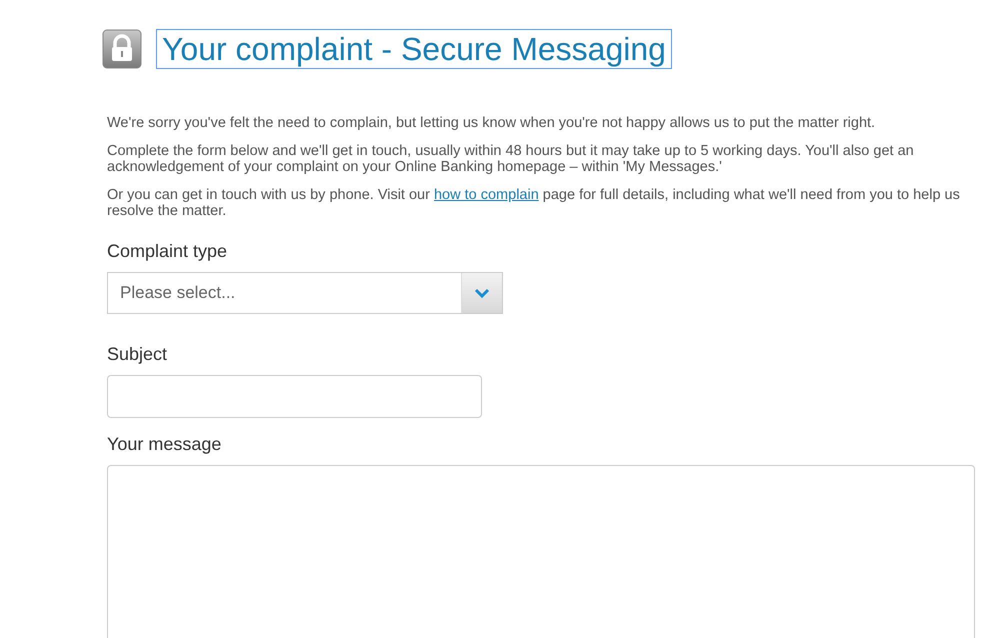 Image resolution: width=984 pixels, height=638 pixels. What do you see at coordinates (294, 396) in the screenshot?
I see `subject-input` at bounding box center [294, 396].